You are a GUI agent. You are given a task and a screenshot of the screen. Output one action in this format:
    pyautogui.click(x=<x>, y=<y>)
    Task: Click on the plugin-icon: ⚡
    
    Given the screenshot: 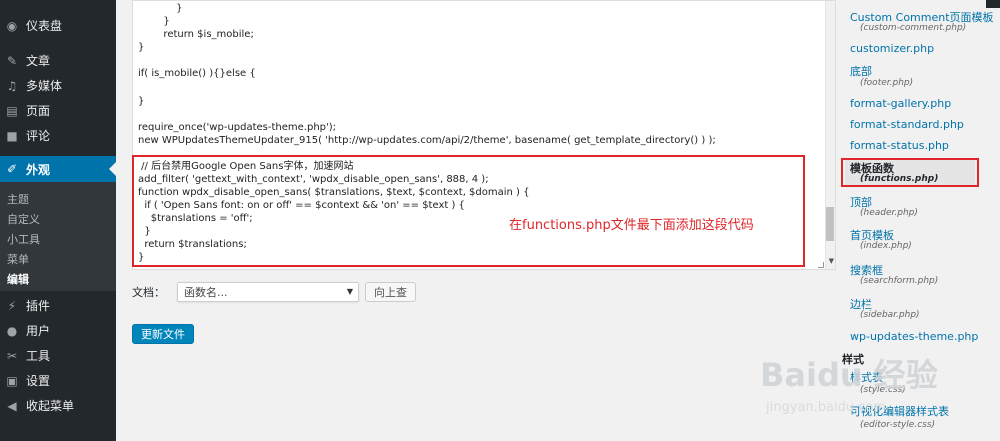 What is the action you would take?
    pyautogui.click(x=12, y=305)
    